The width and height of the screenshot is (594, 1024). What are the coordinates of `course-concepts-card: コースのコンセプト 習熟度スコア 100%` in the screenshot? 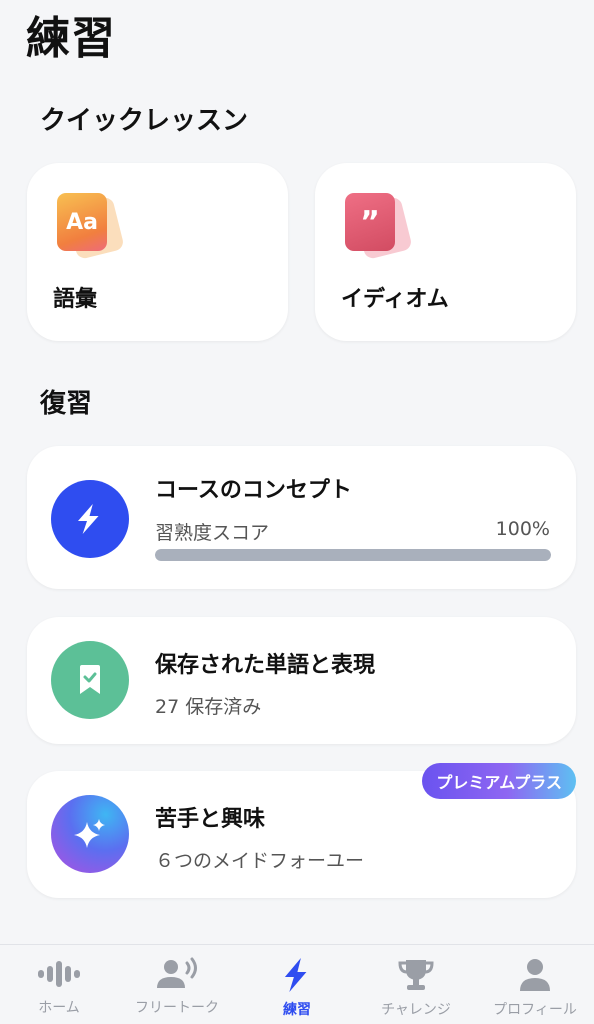 It's located at (301, 517).